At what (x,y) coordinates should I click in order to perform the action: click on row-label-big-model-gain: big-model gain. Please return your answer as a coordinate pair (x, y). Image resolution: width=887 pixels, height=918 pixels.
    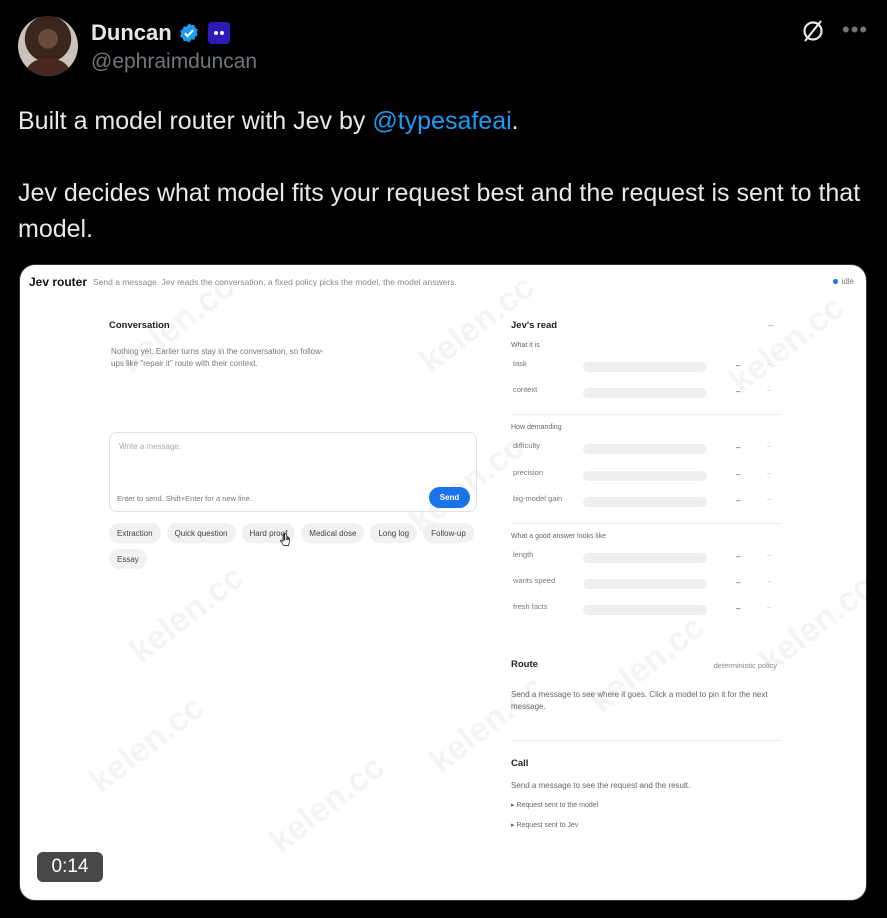
    Looking at the image, I should click on (538, 498).